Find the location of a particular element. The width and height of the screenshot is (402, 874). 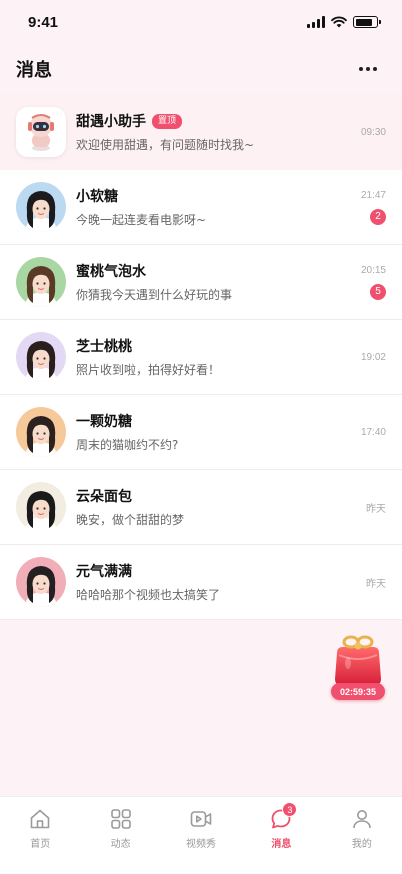

tab-label: 我的 is located at coordinates (361, 844).